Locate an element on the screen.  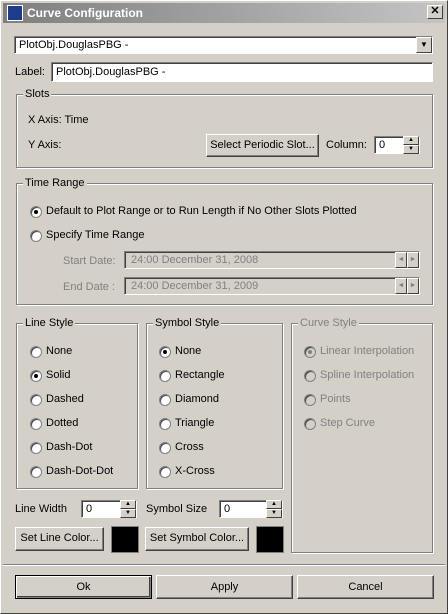
symbol-style-radio-triangle is located at coordinates (165, 424).